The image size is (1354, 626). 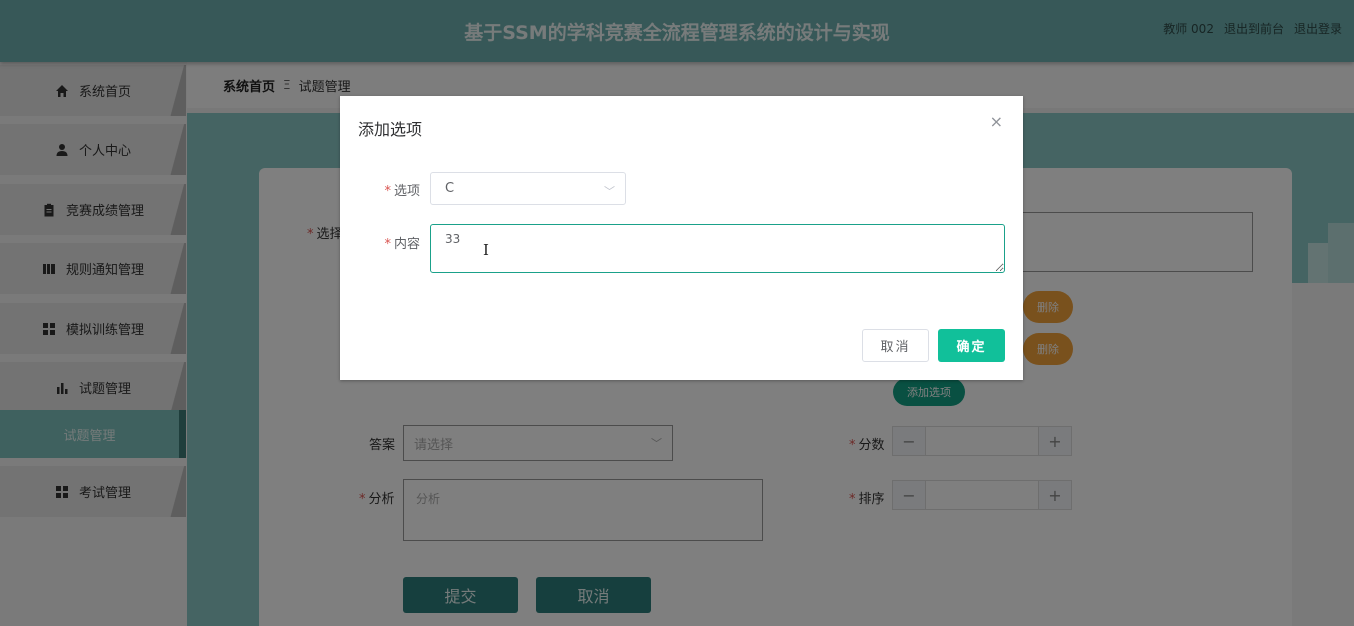 What do you see at coordinates (486, 250) in the screenshot?
I see `text-cursor-icon: I` at bounding box center [486, 250].